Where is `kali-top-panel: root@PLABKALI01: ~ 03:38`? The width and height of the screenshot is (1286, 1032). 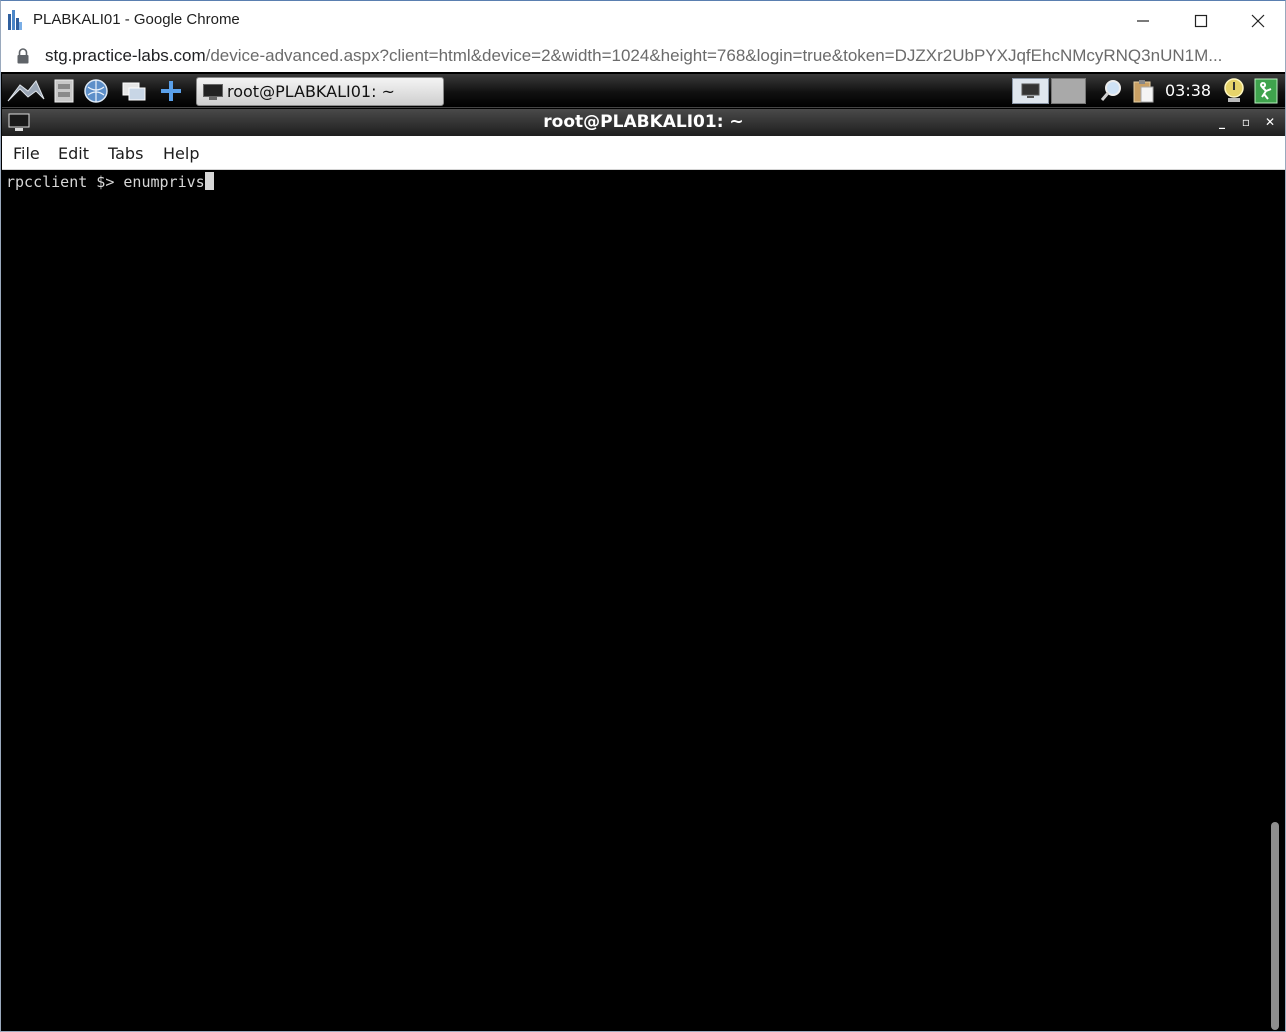
kali-top-panel: root@PLABKALI01: ~ 03:38 is located at coordinates (643, 91).